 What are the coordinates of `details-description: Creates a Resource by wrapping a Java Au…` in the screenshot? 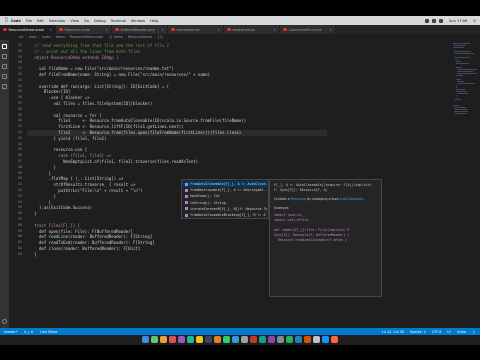 It's located at (319, 199).